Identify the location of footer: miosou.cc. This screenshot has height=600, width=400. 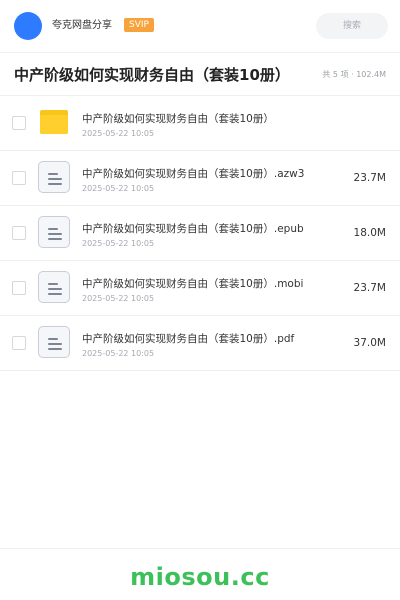
(200, 574).